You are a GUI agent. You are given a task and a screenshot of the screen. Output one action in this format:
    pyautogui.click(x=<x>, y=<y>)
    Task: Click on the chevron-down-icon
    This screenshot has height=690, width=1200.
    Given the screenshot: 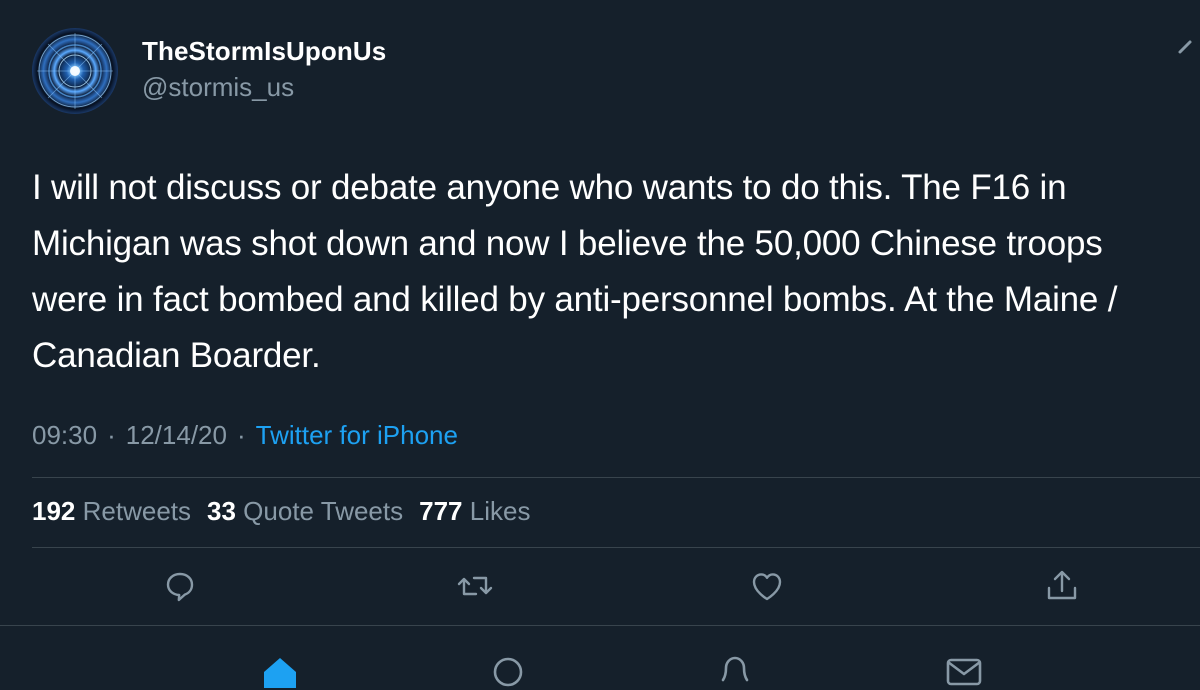 What is the action you would take?
    pyautogui.click(x=1186, y=50)
    